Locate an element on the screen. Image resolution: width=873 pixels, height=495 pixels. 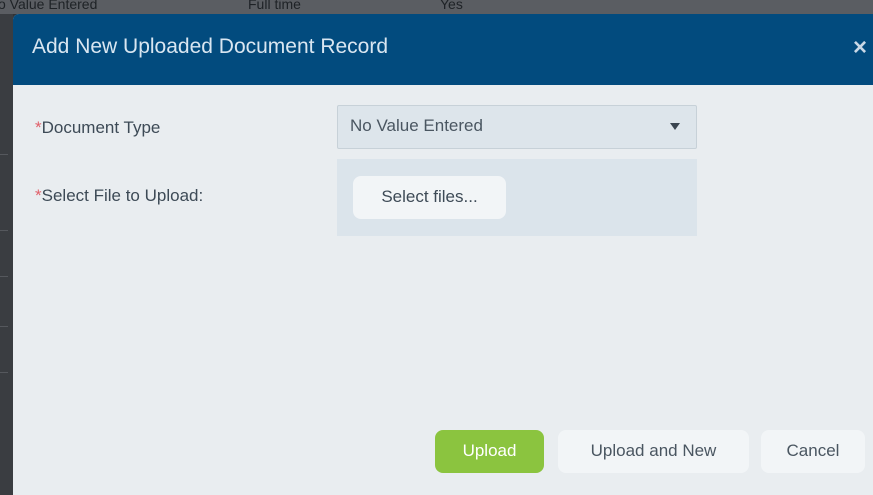
upload-and-new-button-label: Upload and New is located at coordinates (653, 450).